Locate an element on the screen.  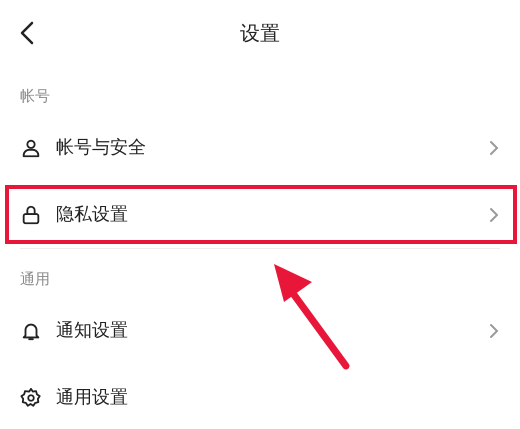
section-label: 通用 is located at coordinates (35, 279).